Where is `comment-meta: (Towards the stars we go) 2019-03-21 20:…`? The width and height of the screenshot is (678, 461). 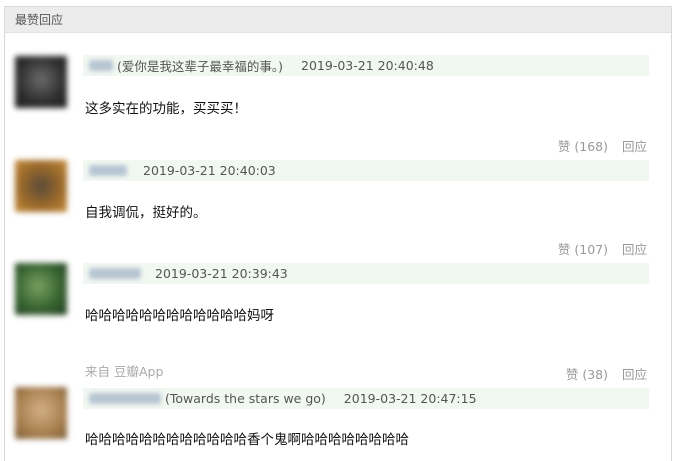 comment-meta: (Towards the stars we go) 2019-03-21 20:… is located at coordinates (366, 398).